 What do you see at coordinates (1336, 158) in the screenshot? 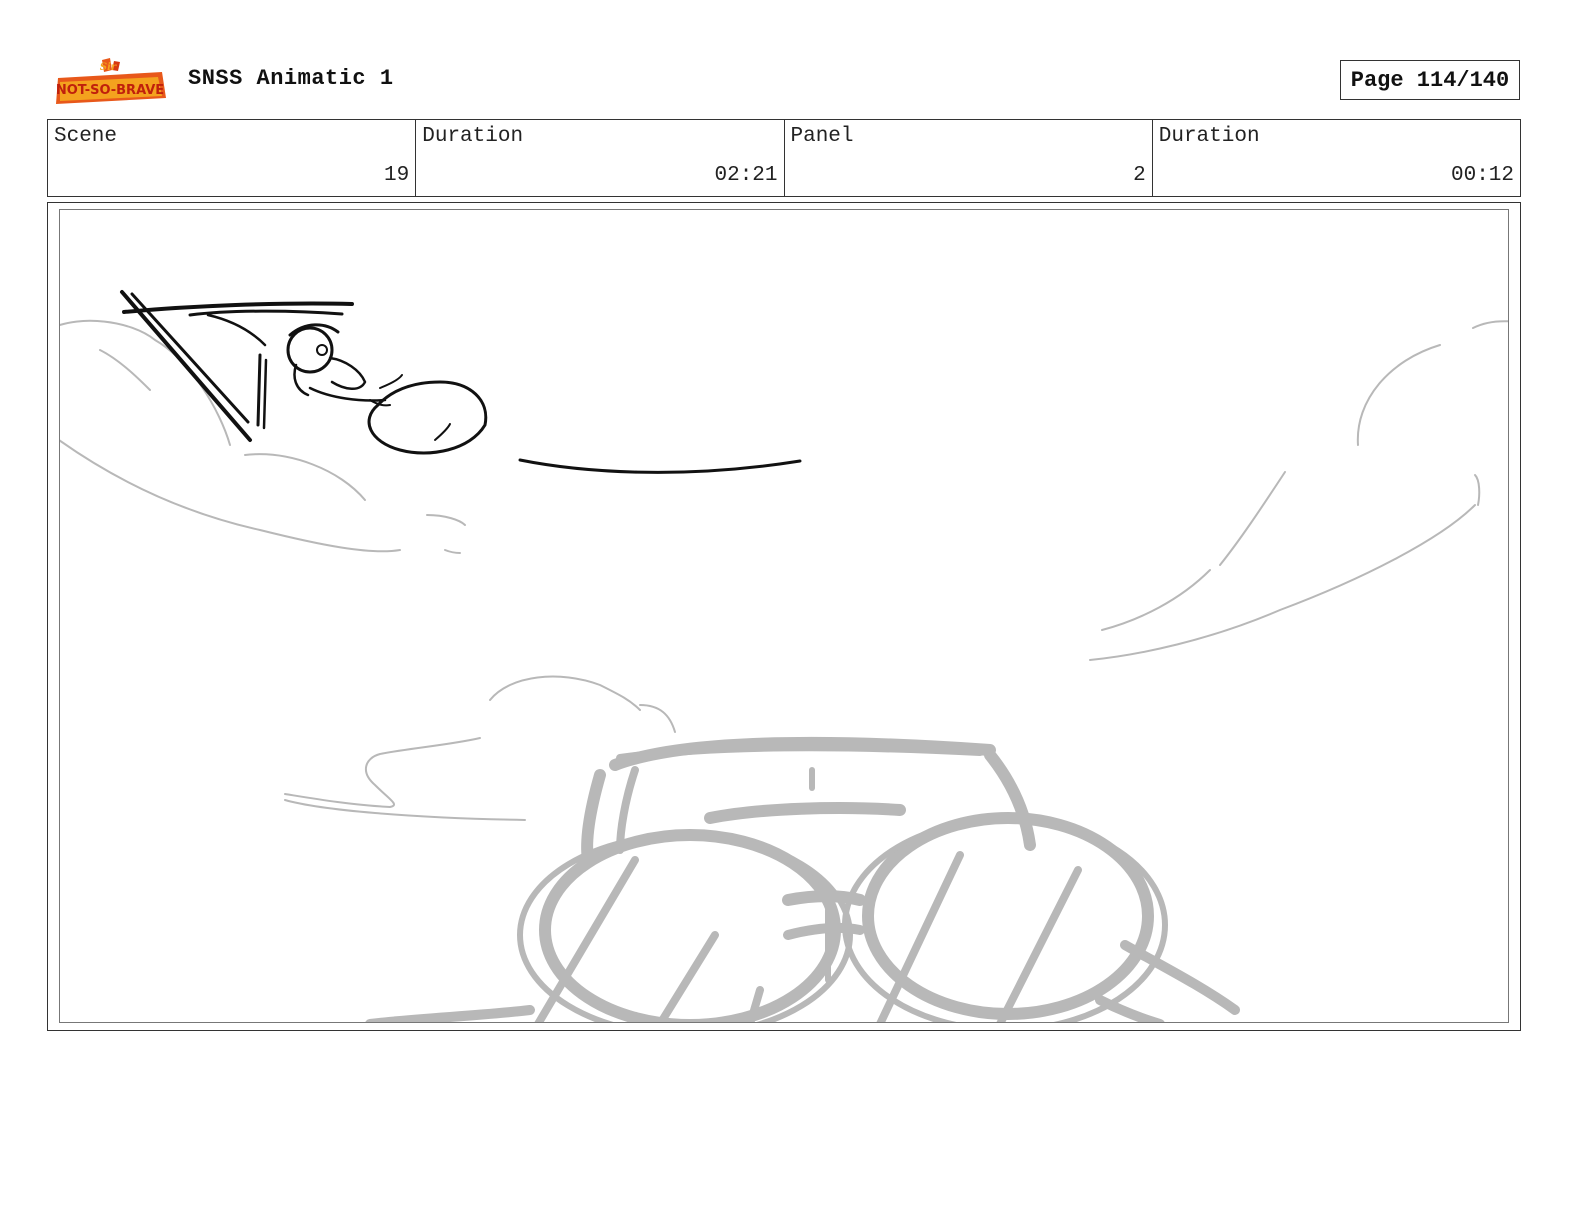
I see `panel-duration-cell: Duration 00:12` at bounding box center [1336, 158].